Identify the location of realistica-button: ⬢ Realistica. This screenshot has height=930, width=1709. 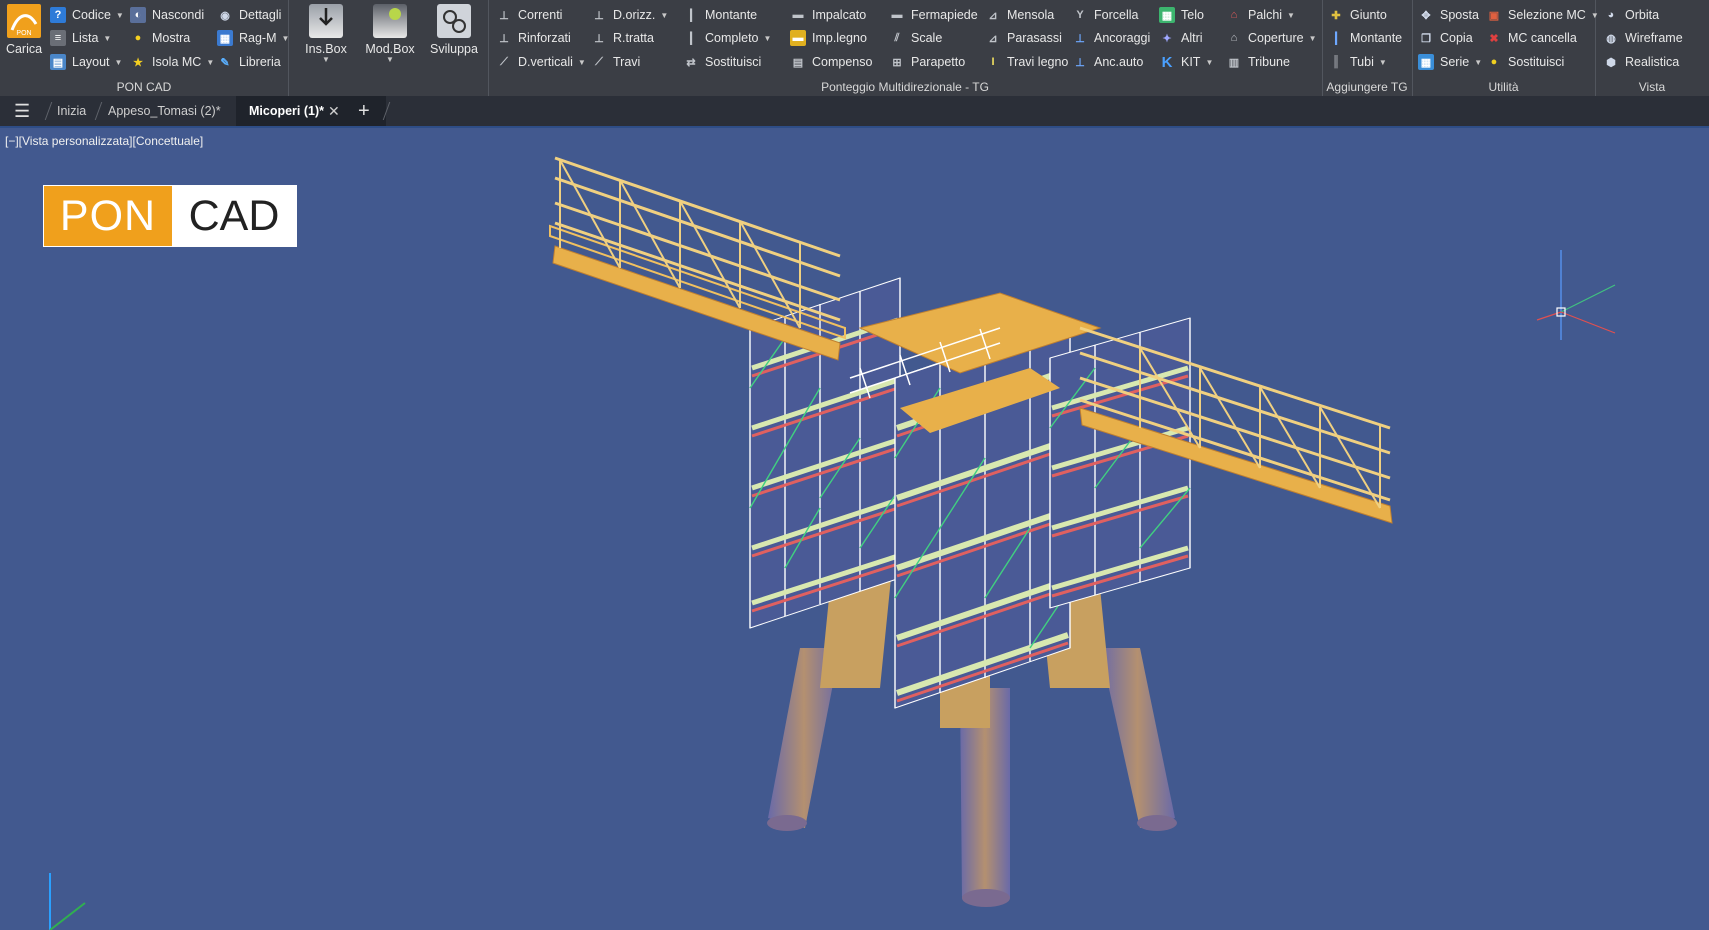
(1641, 62).